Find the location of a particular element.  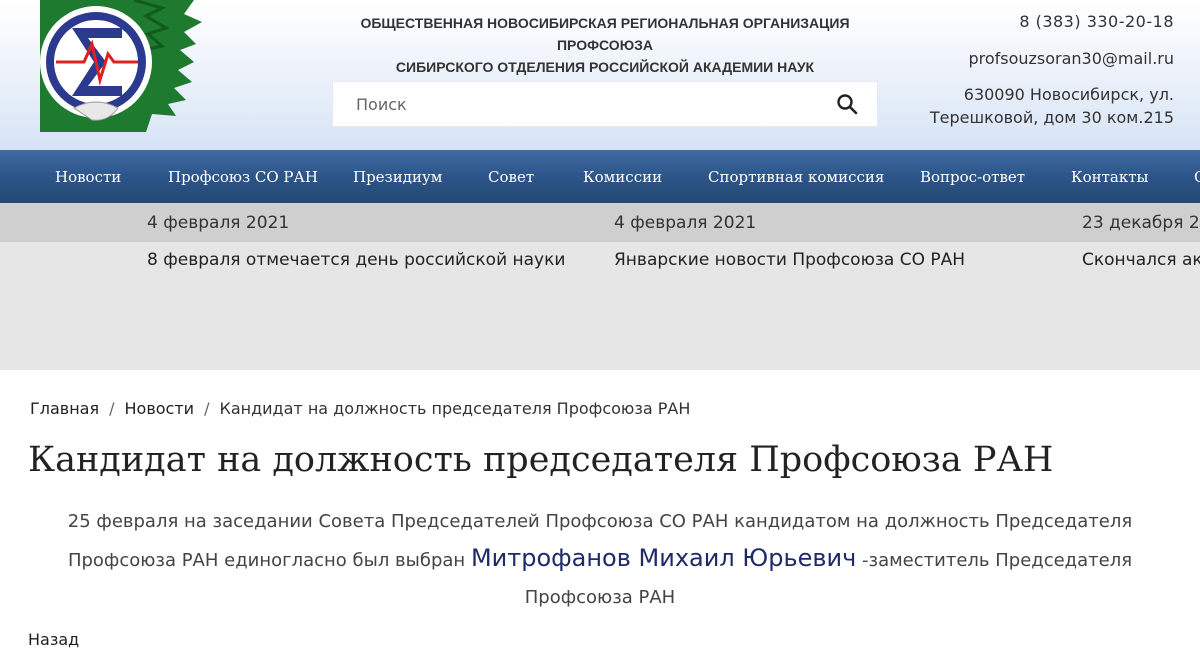

search-box is located at coordinates (605, 104).